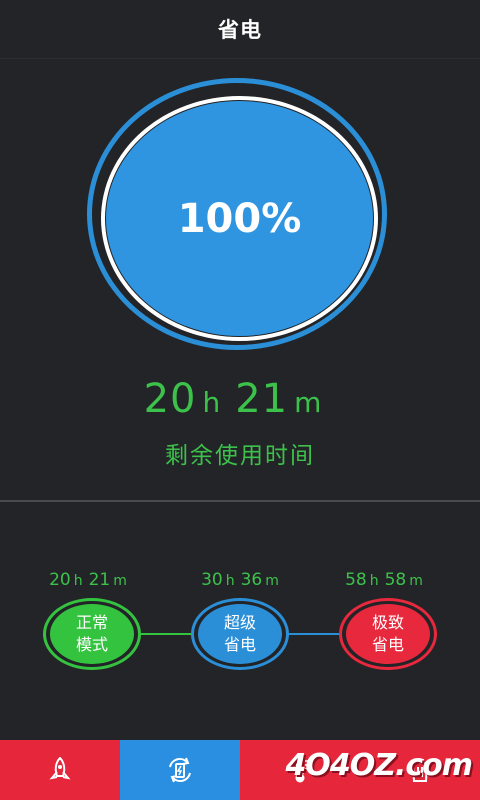  What do you see at coordinates (308, 402) in the screenshot?
I see `remaining-minutes-unit: m` at bounding box center [308, 402].